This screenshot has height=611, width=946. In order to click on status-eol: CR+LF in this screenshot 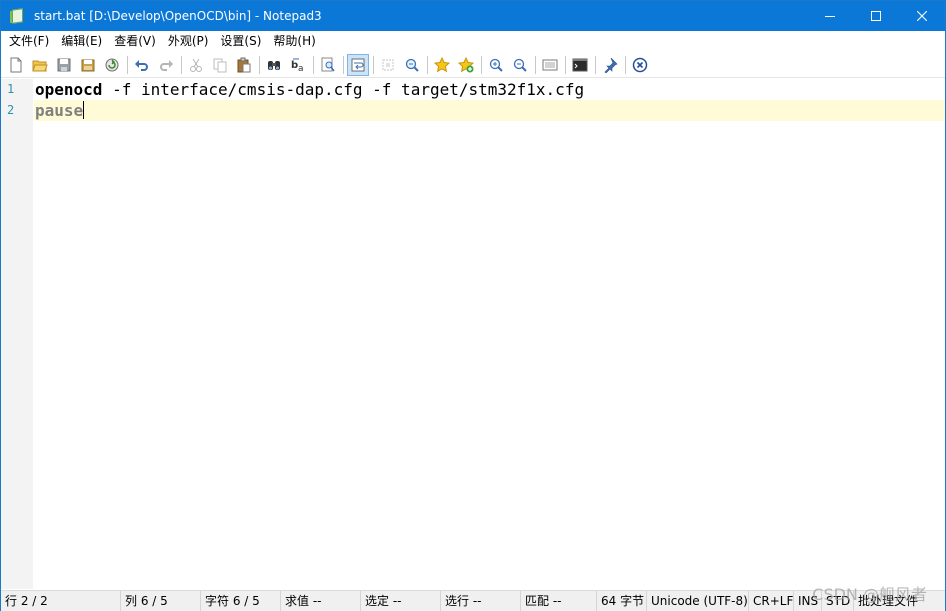, I will do `click(771, 600)`.